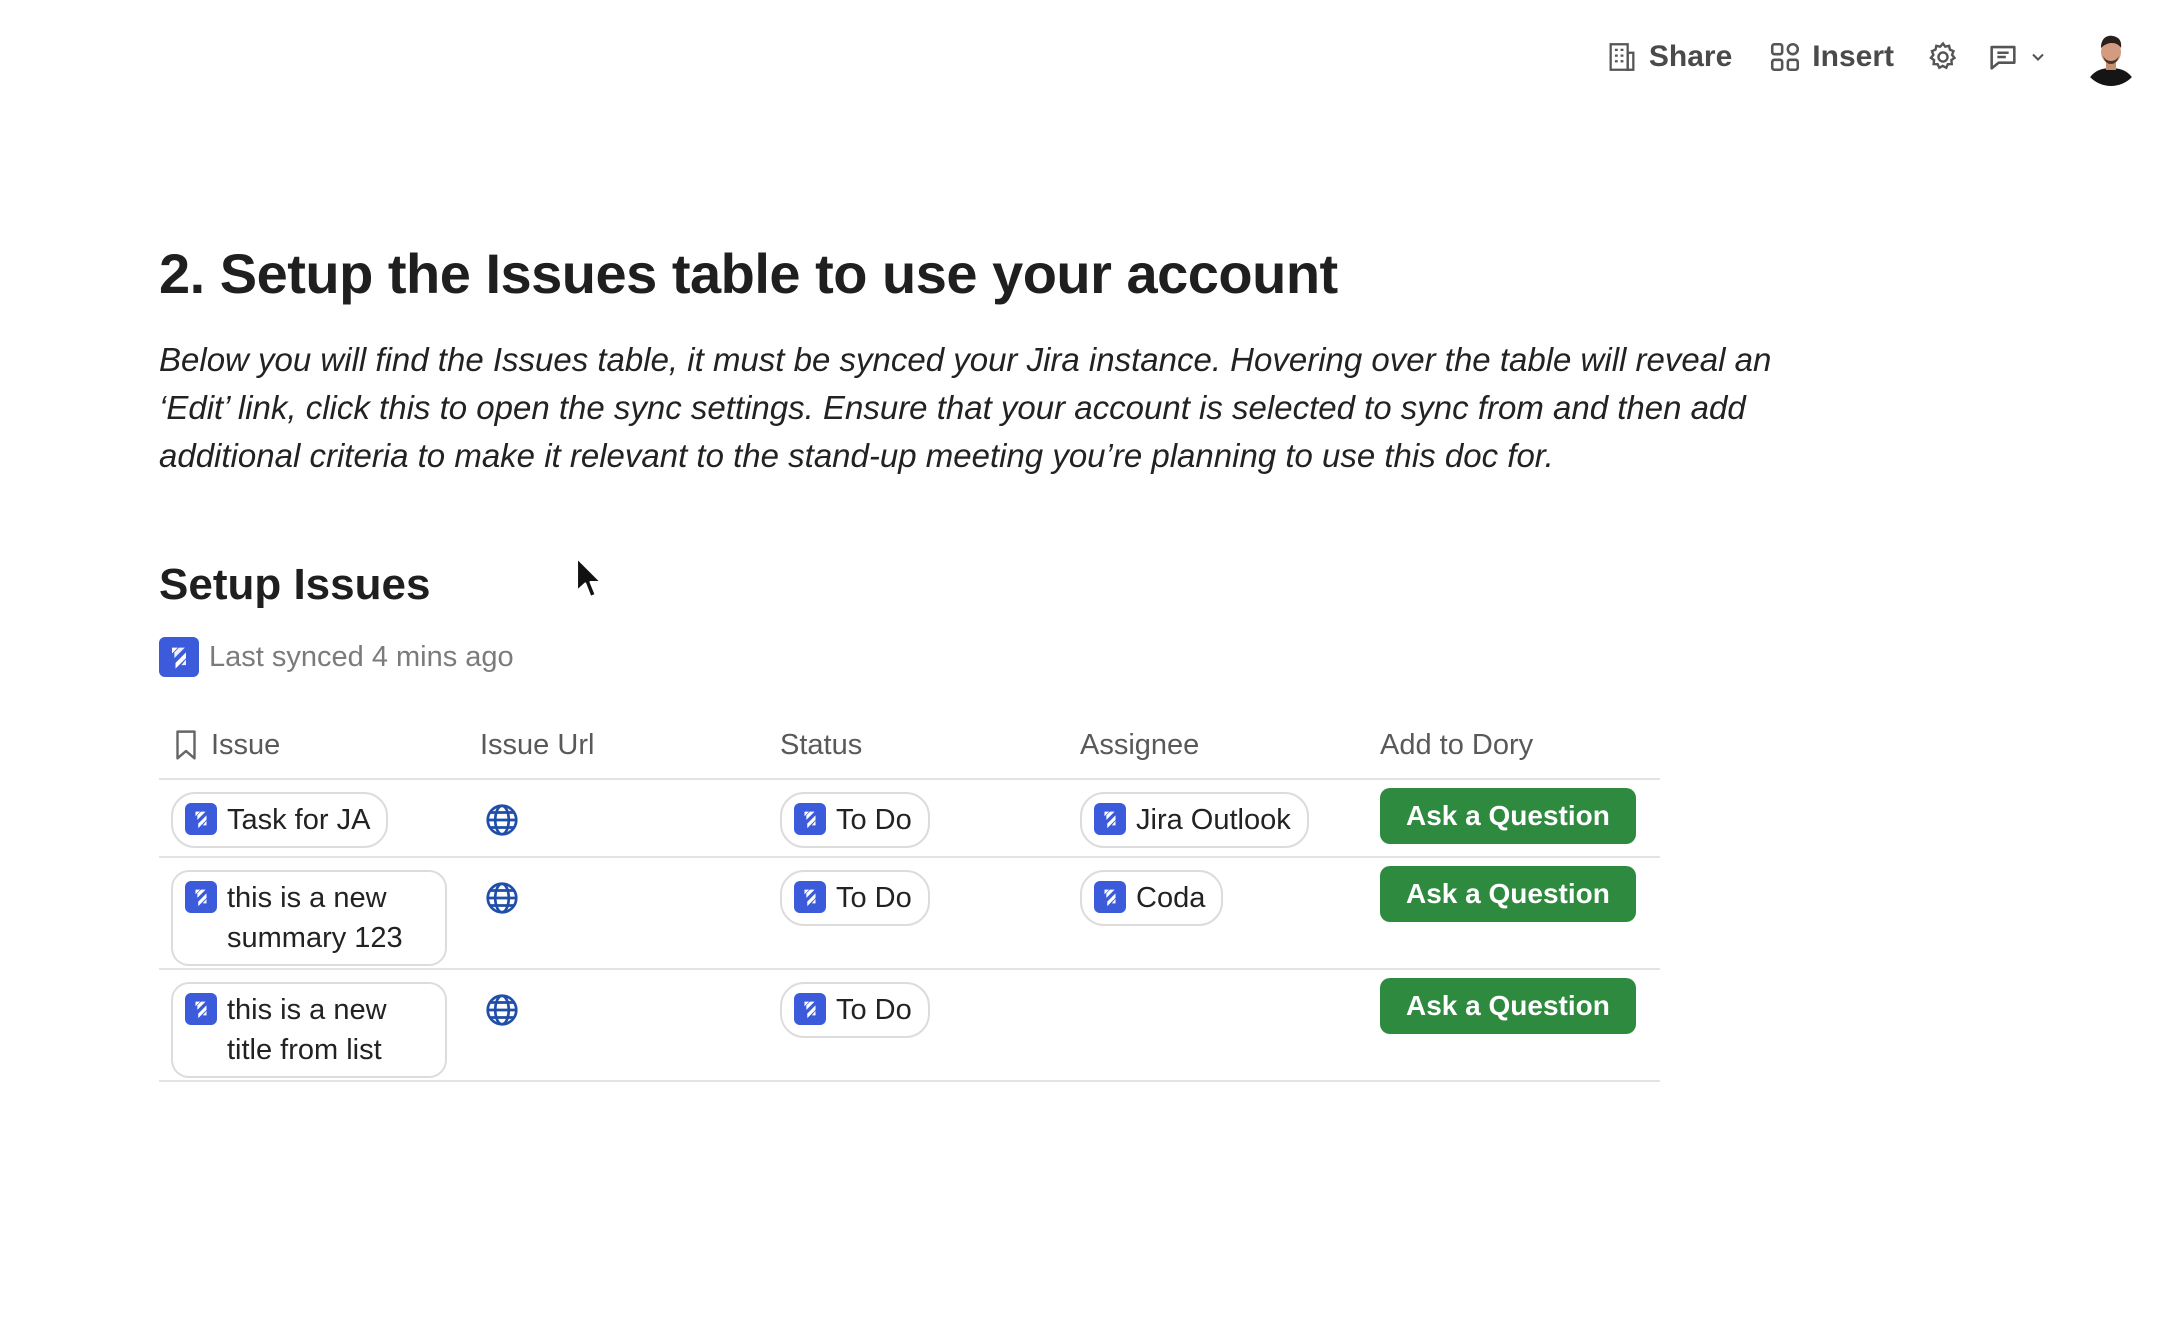 This screenshot has width=2182, height=1340. I want to click on insert-label: Insert, so click(1853, 56).